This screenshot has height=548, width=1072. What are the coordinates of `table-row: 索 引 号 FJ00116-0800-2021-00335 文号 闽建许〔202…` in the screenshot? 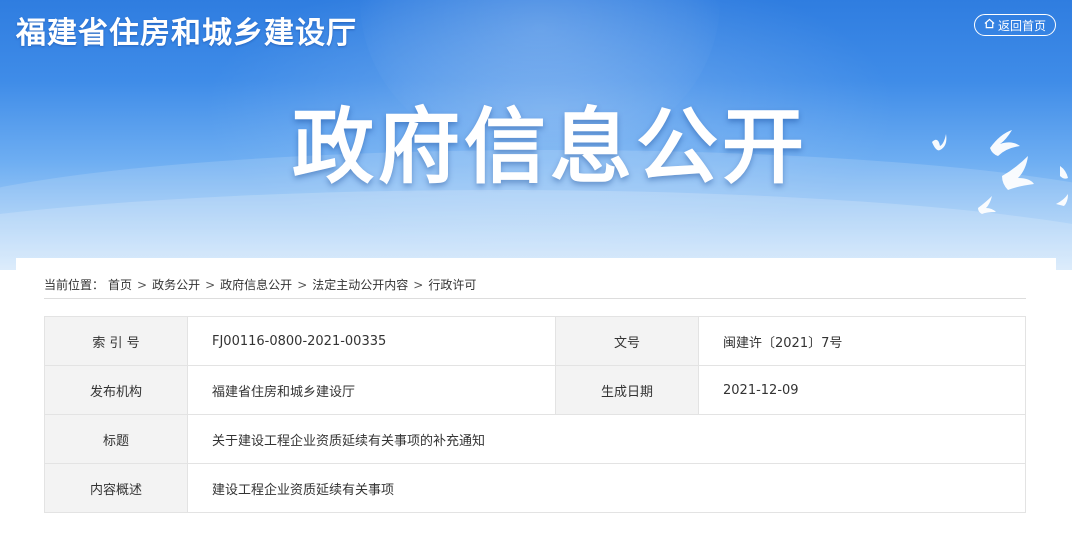 It's located at (535, 341).